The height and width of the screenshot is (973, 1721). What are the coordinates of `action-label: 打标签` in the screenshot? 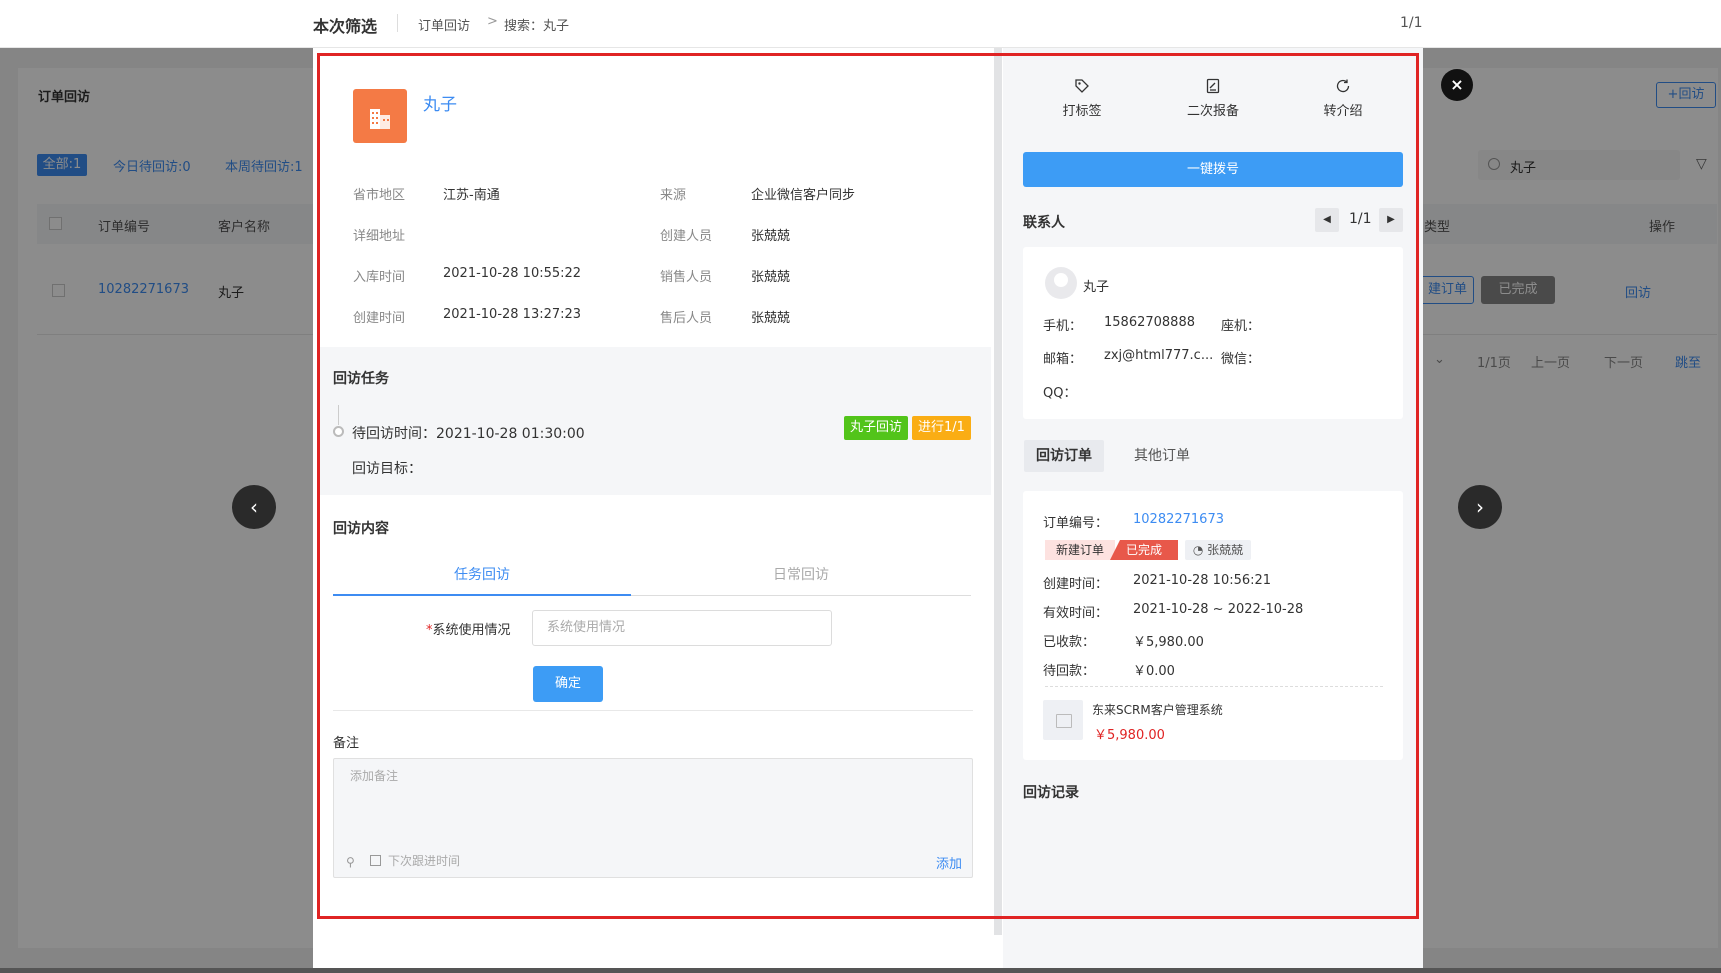 It's located at (1082, 111).